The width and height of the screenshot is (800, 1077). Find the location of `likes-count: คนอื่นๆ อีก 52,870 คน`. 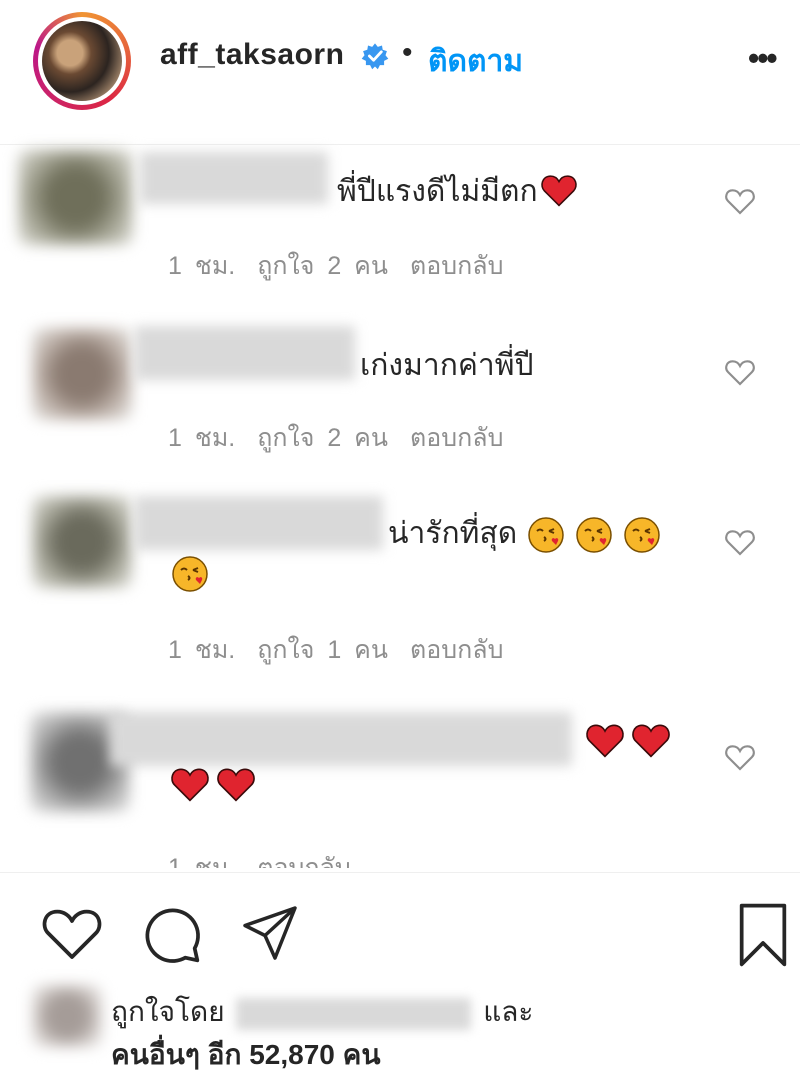

likes-count: คนอื่นๆ อีก 52,870 คน is located at coordinates (246, 1055).